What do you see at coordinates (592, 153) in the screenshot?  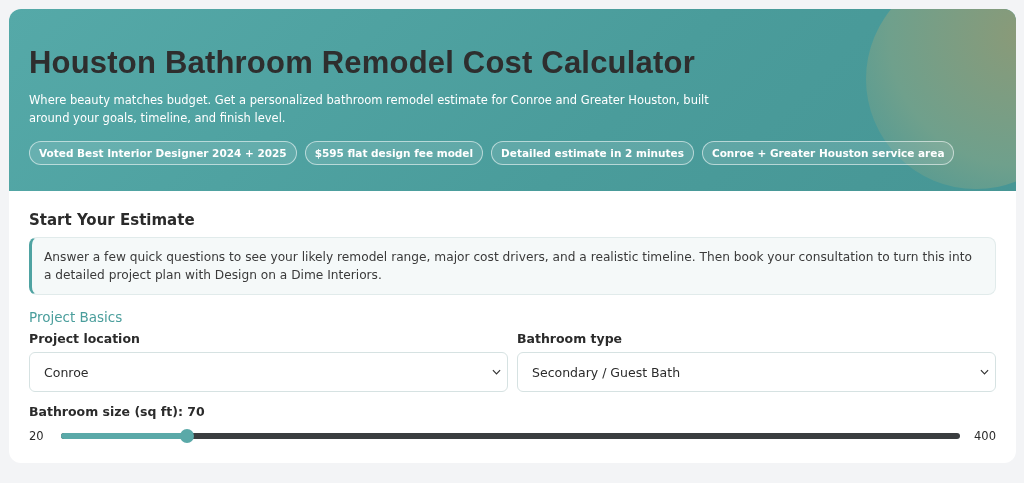 I see `feature-badge: Detailed estimate in 2 minutes` at bounding box center [592, 153].